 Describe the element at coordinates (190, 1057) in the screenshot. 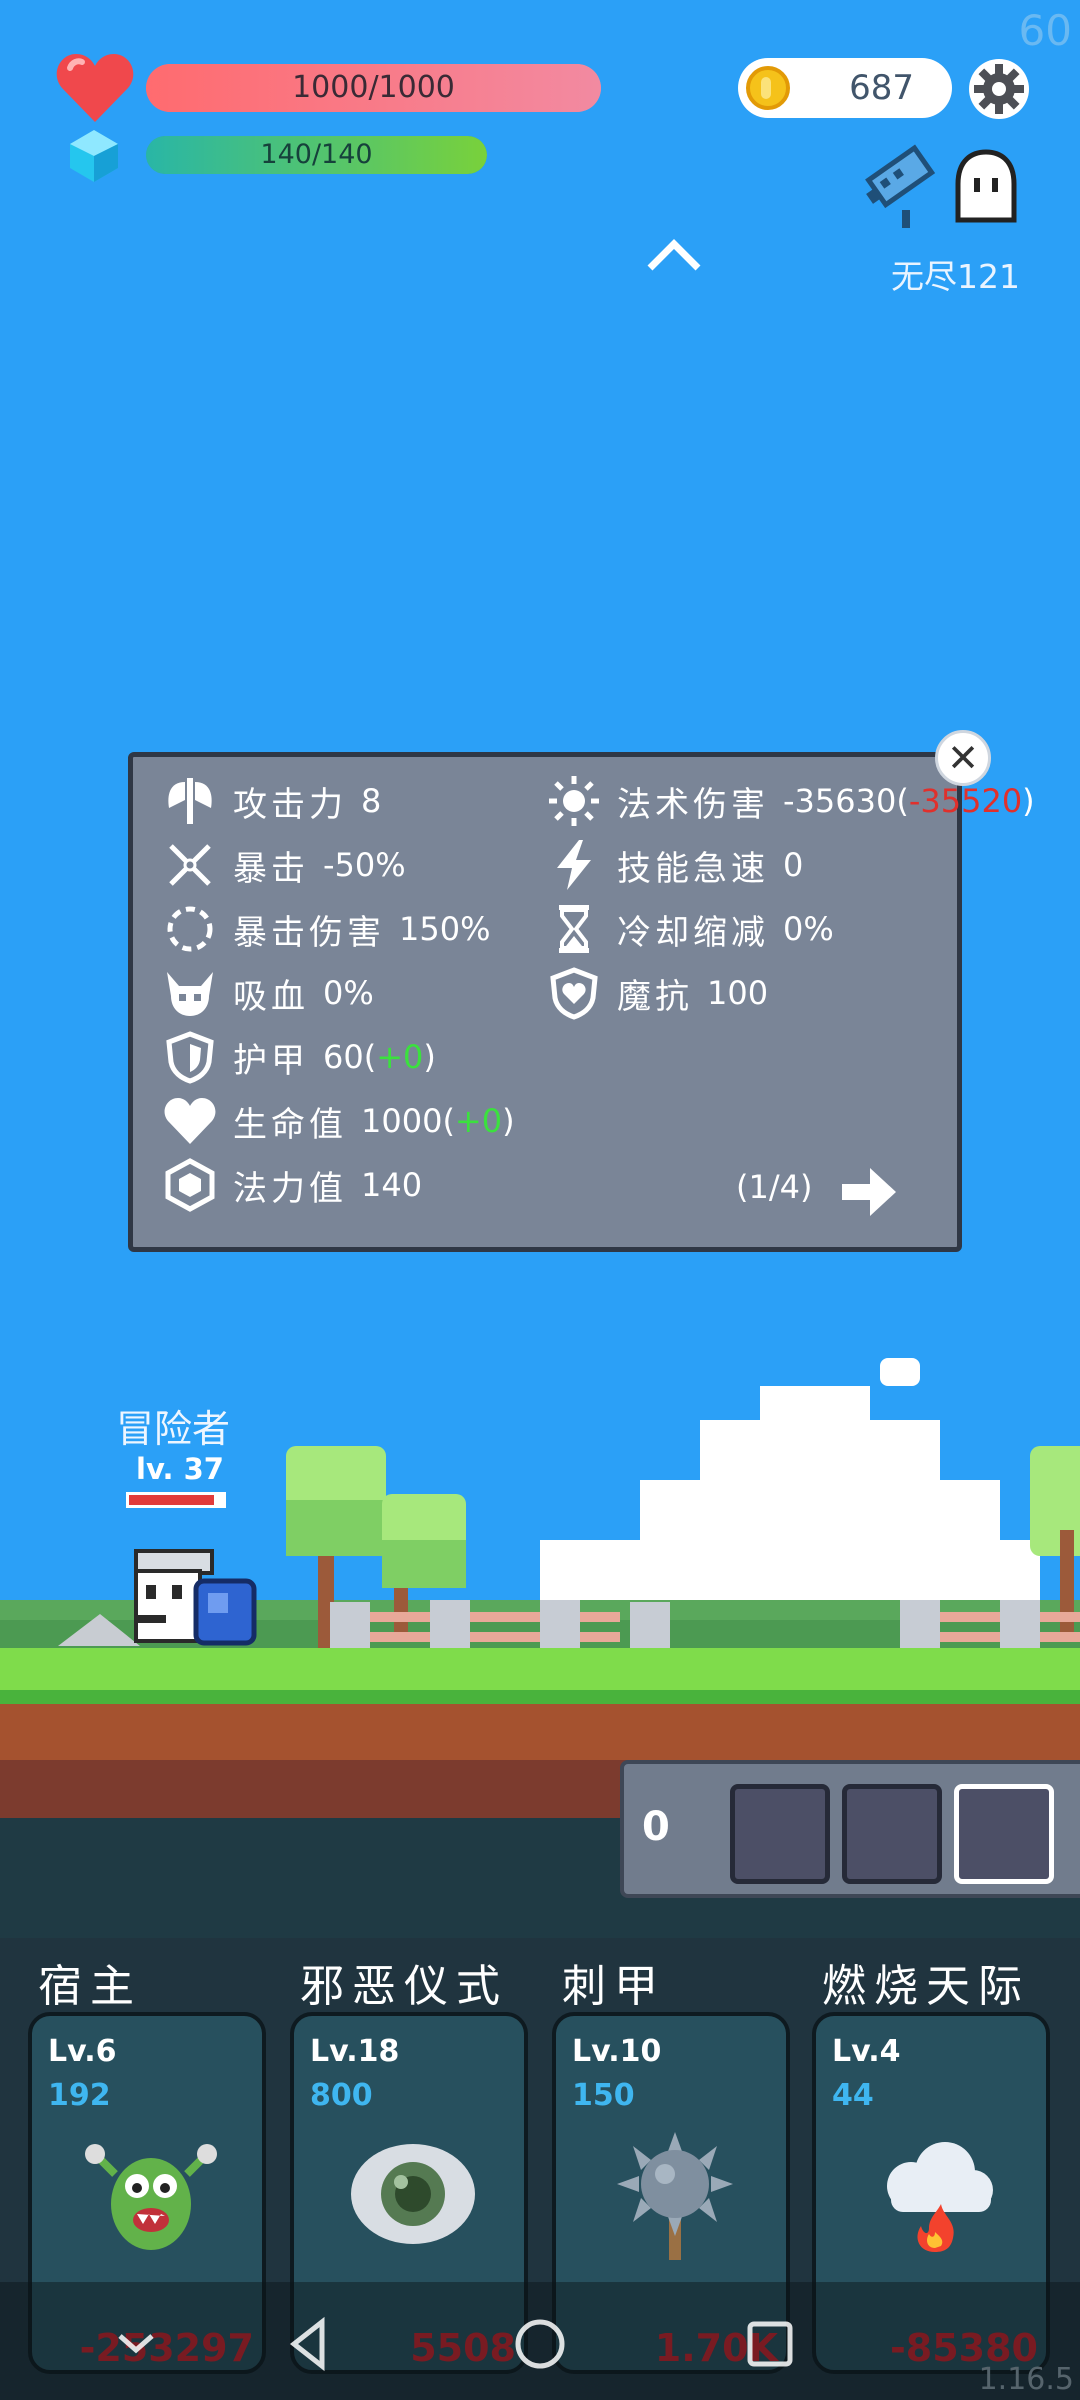

I see `armor-shield-icon` at that location.